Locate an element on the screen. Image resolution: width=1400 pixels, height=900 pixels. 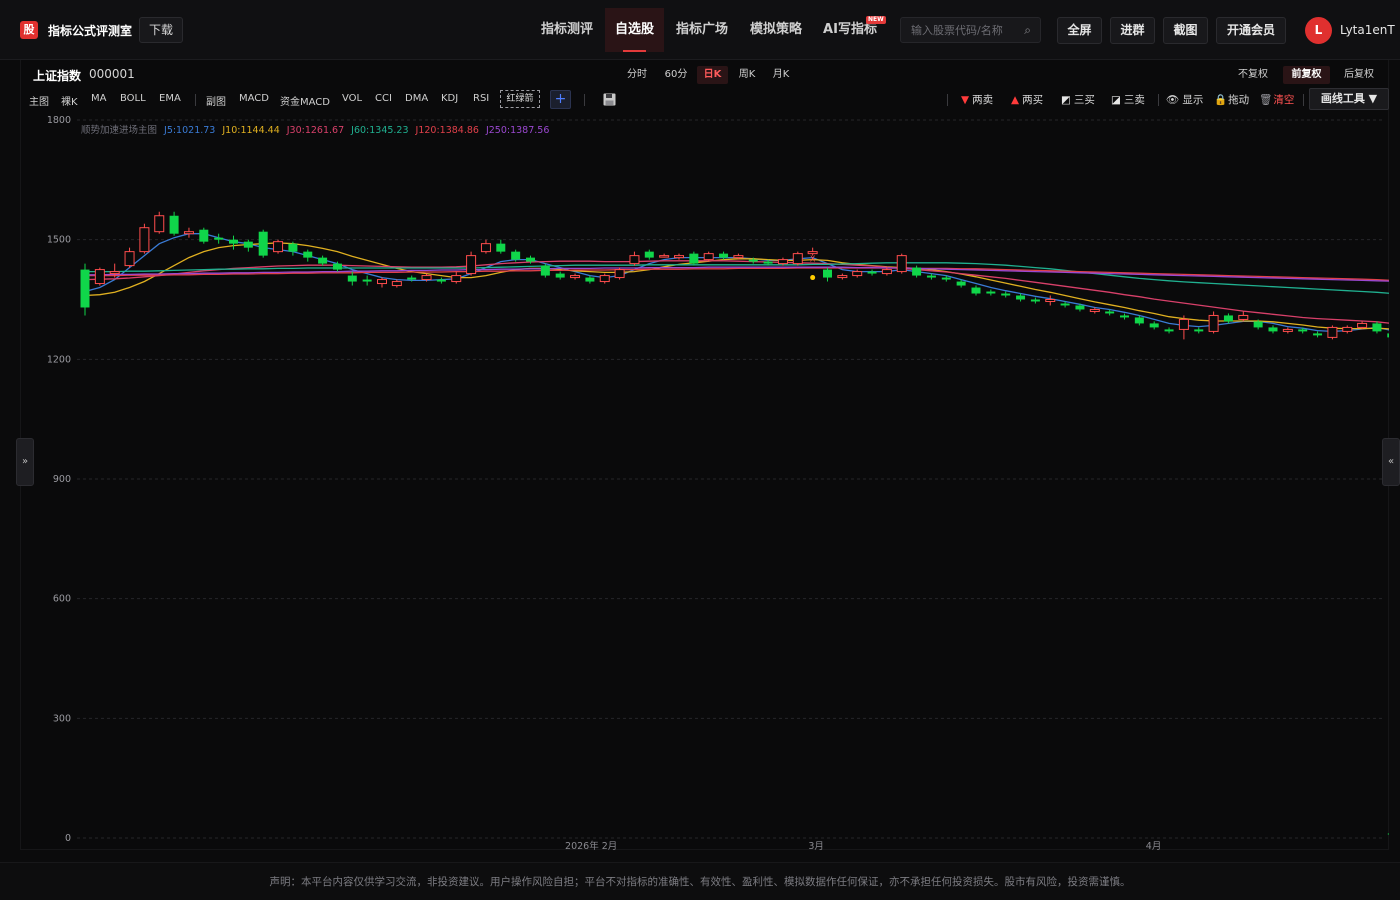
screenshot-button: 截图 is located at coordinates (1185, 30).